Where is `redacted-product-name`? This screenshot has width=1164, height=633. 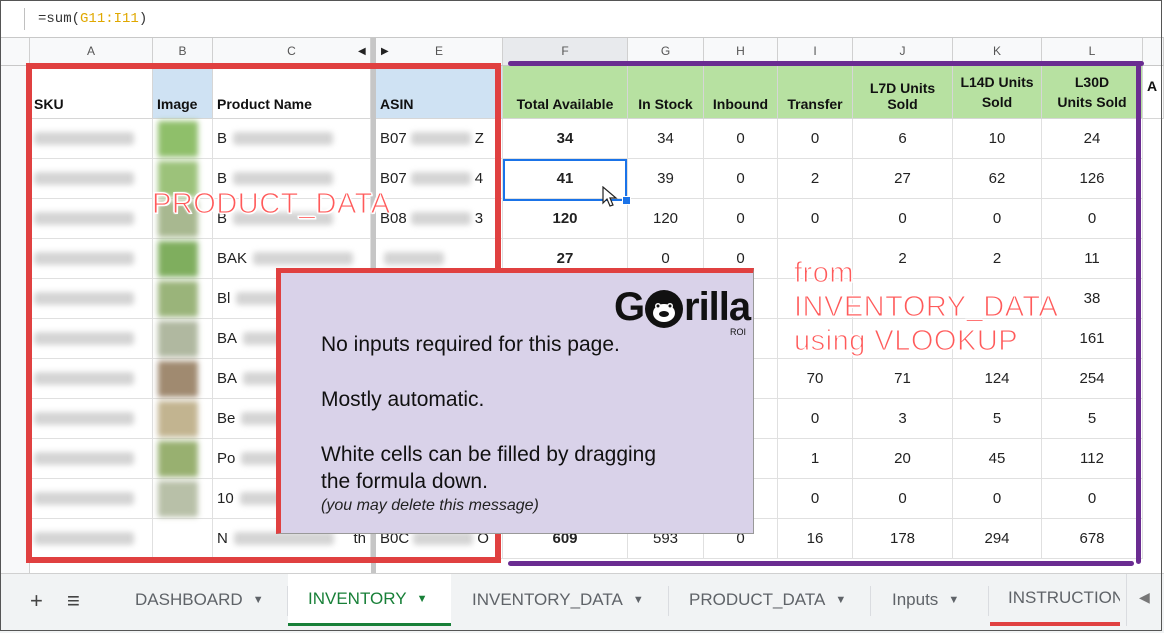 redacted-product-name is located at coordinates (283, 178).